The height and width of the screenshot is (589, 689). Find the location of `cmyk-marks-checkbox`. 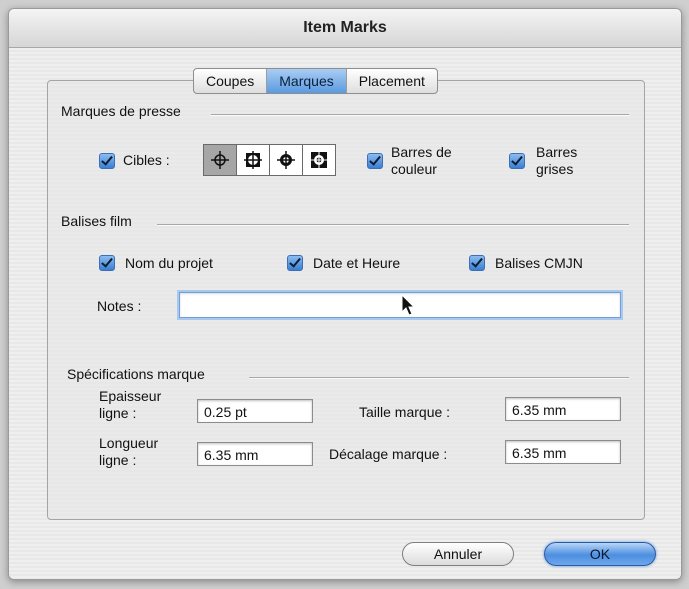

cmyk-marks-checkbox is located at coordinates (477, 263).